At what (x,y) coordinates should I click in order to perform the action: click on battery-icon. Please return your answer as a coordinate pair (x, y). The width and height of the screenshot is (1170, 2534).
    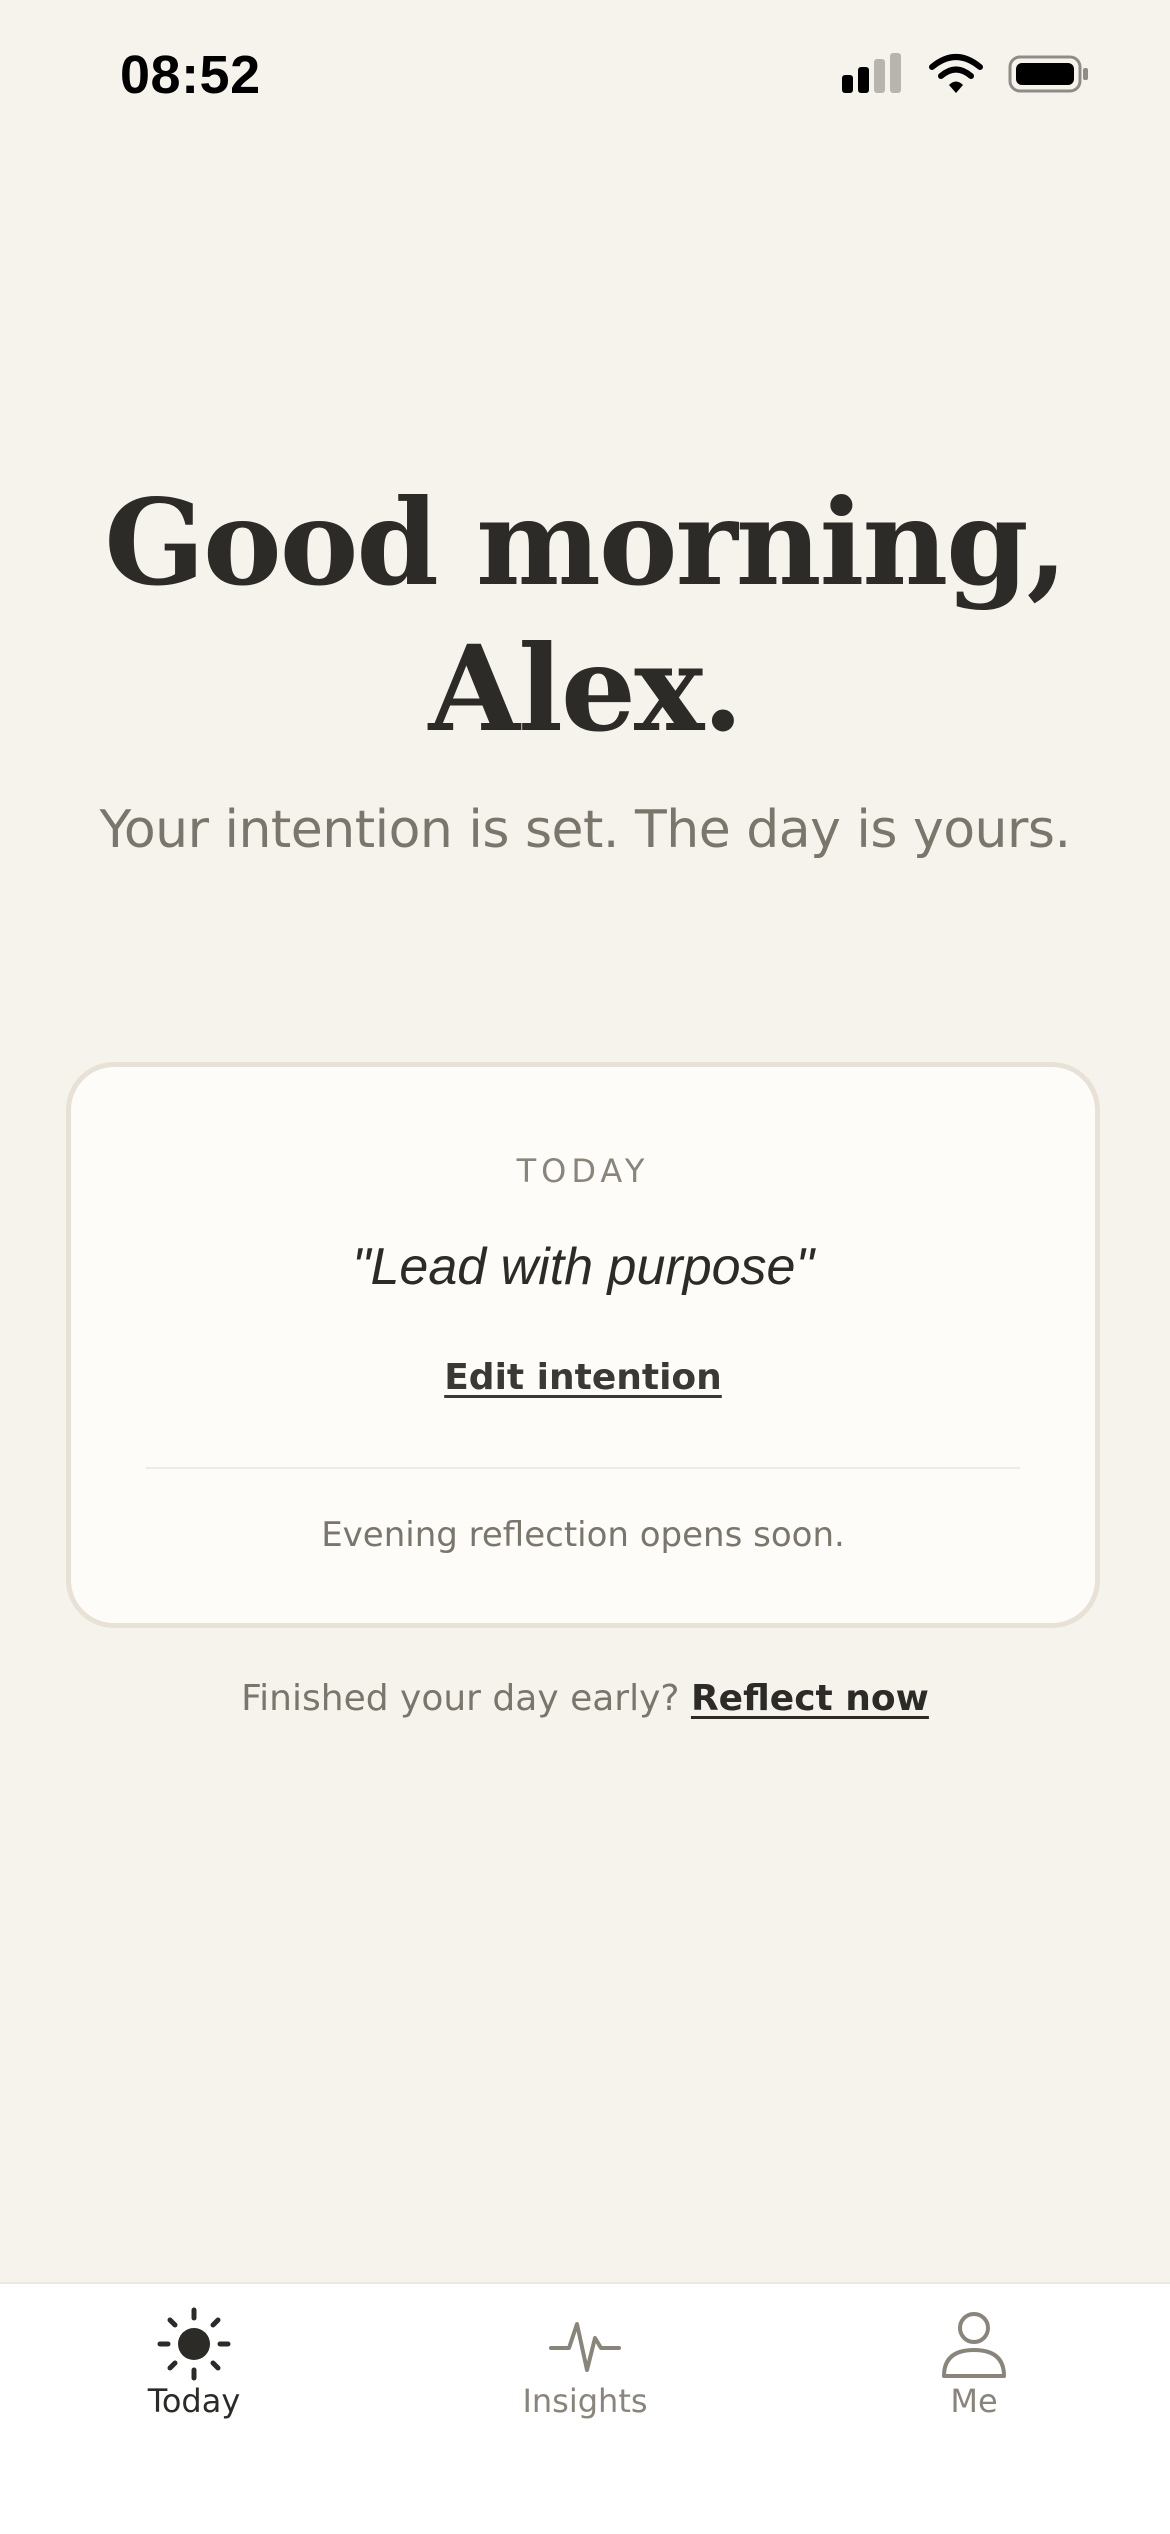
    Looking at the image, I should click on (1049, 76).